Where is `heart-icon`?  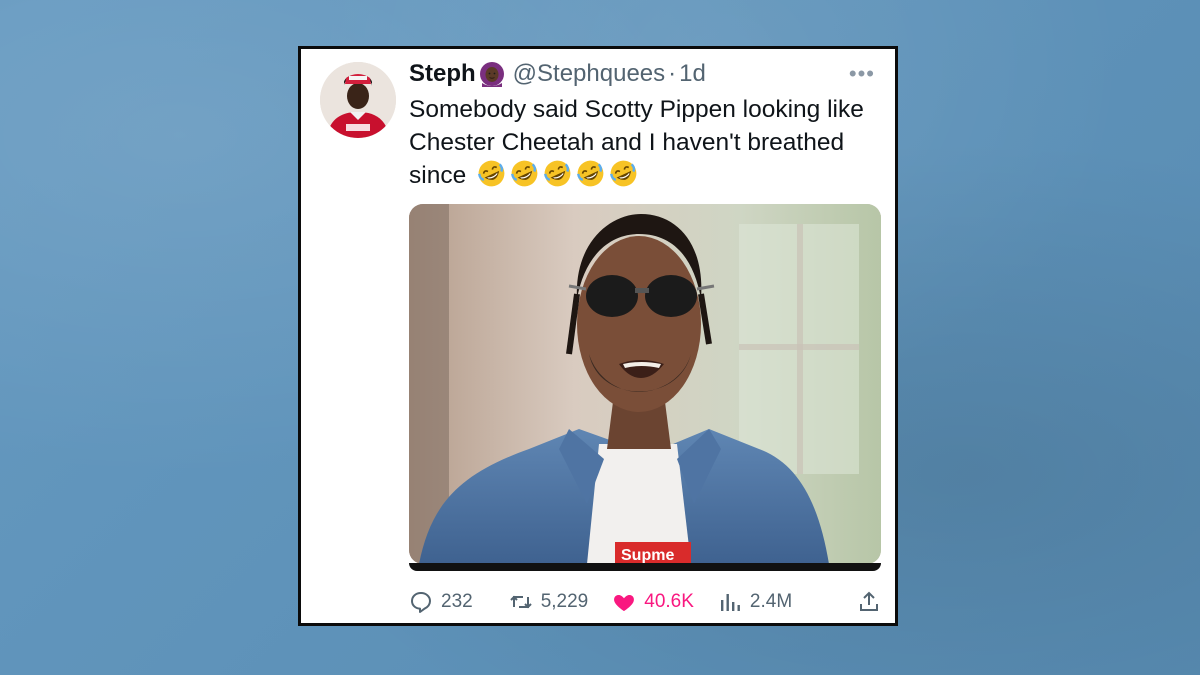 heart-icon is located at coordinates (624, 603).